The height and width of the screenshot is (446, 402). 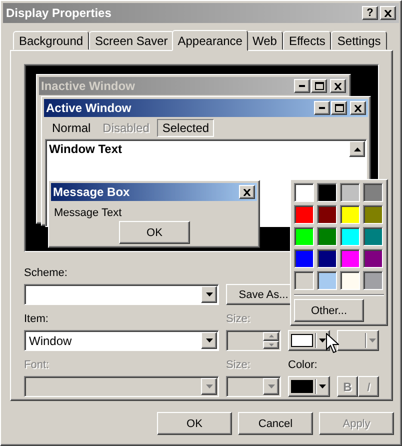 What do you see at coordinates (121, 294) in the screenshot?
I see `scheme-dropdown` at bounding box center [121, 294].